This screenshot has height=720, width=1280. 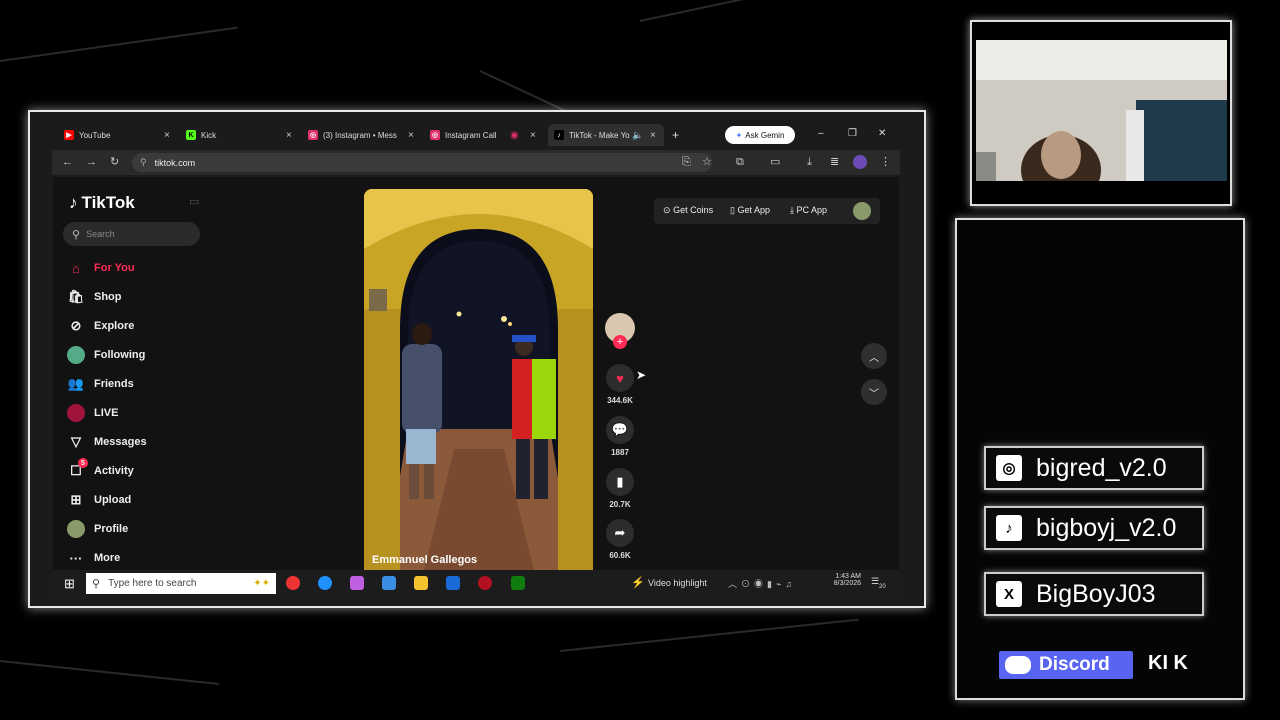 What do you see at coordinates (97, 529) in the screenshot?
I see `nav-profile: Profile` at bounding box center [97, 529].